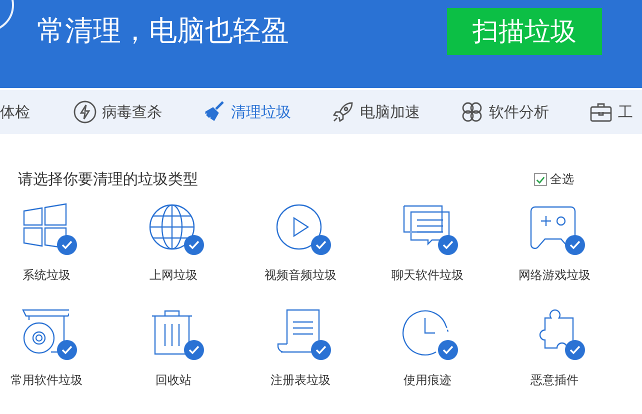 This screenshot has width=642, height=414. What do you see at coordinates (85, 112) in the screenshot?
I see `lightning-icon` at bounding box center [85, 112].